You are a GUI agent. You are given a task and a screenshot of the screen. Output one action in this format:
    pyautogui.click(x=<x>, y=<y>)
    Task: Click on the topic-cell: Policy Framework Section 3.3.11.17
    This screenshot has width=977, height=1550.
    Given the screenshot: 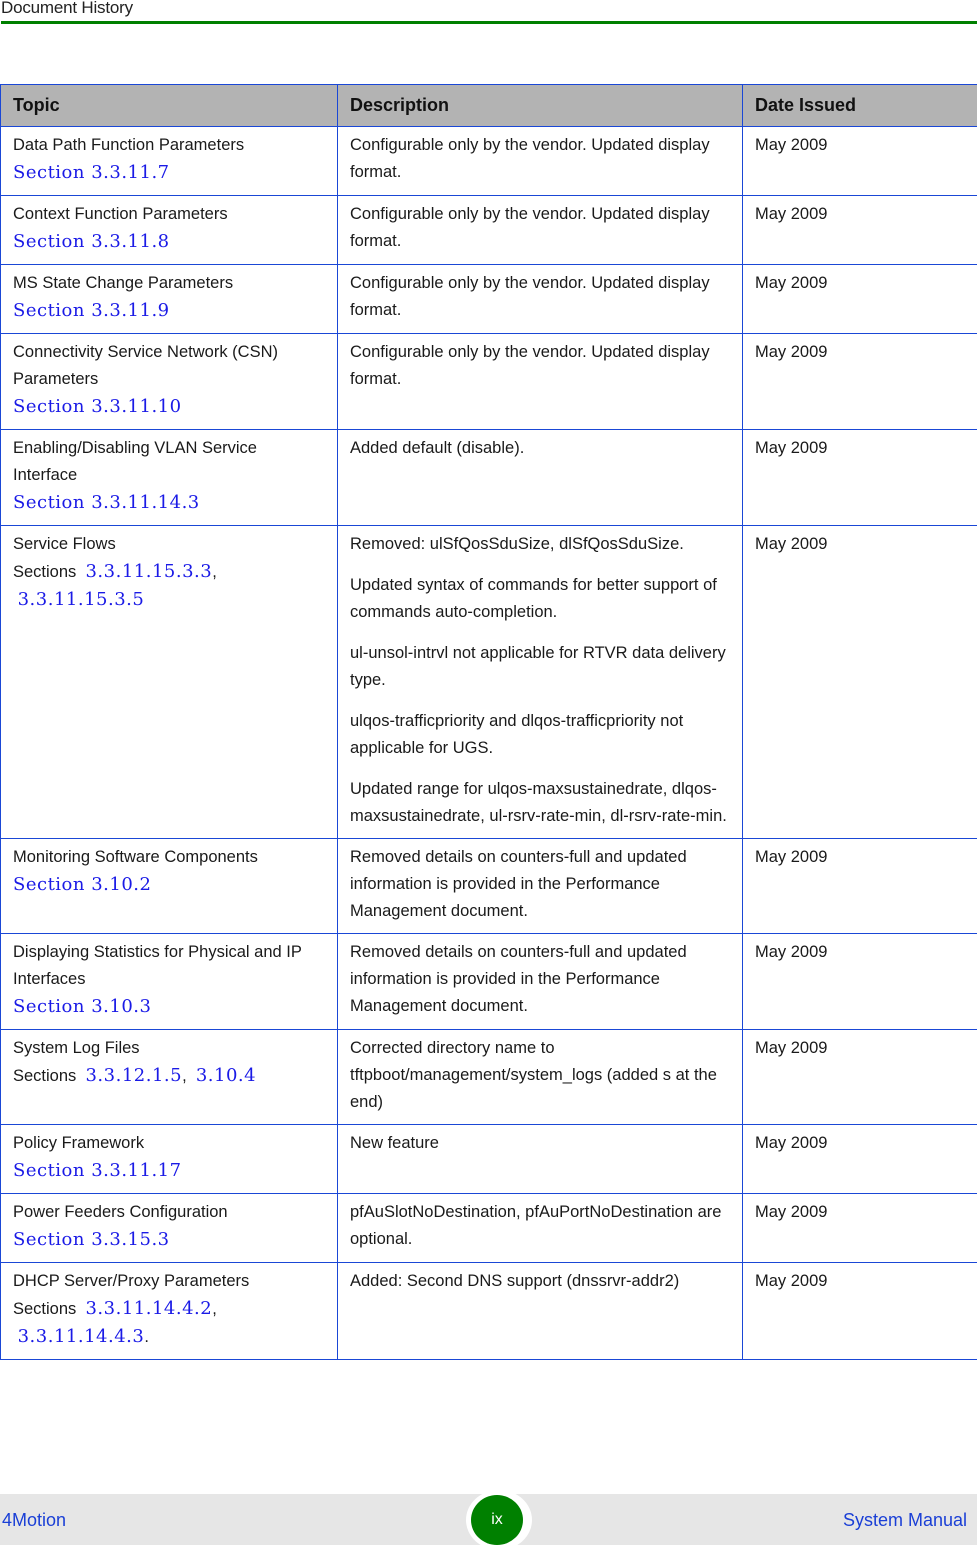 What is the action you would take?
    pyautogui.click(x=169, y=1159)
    